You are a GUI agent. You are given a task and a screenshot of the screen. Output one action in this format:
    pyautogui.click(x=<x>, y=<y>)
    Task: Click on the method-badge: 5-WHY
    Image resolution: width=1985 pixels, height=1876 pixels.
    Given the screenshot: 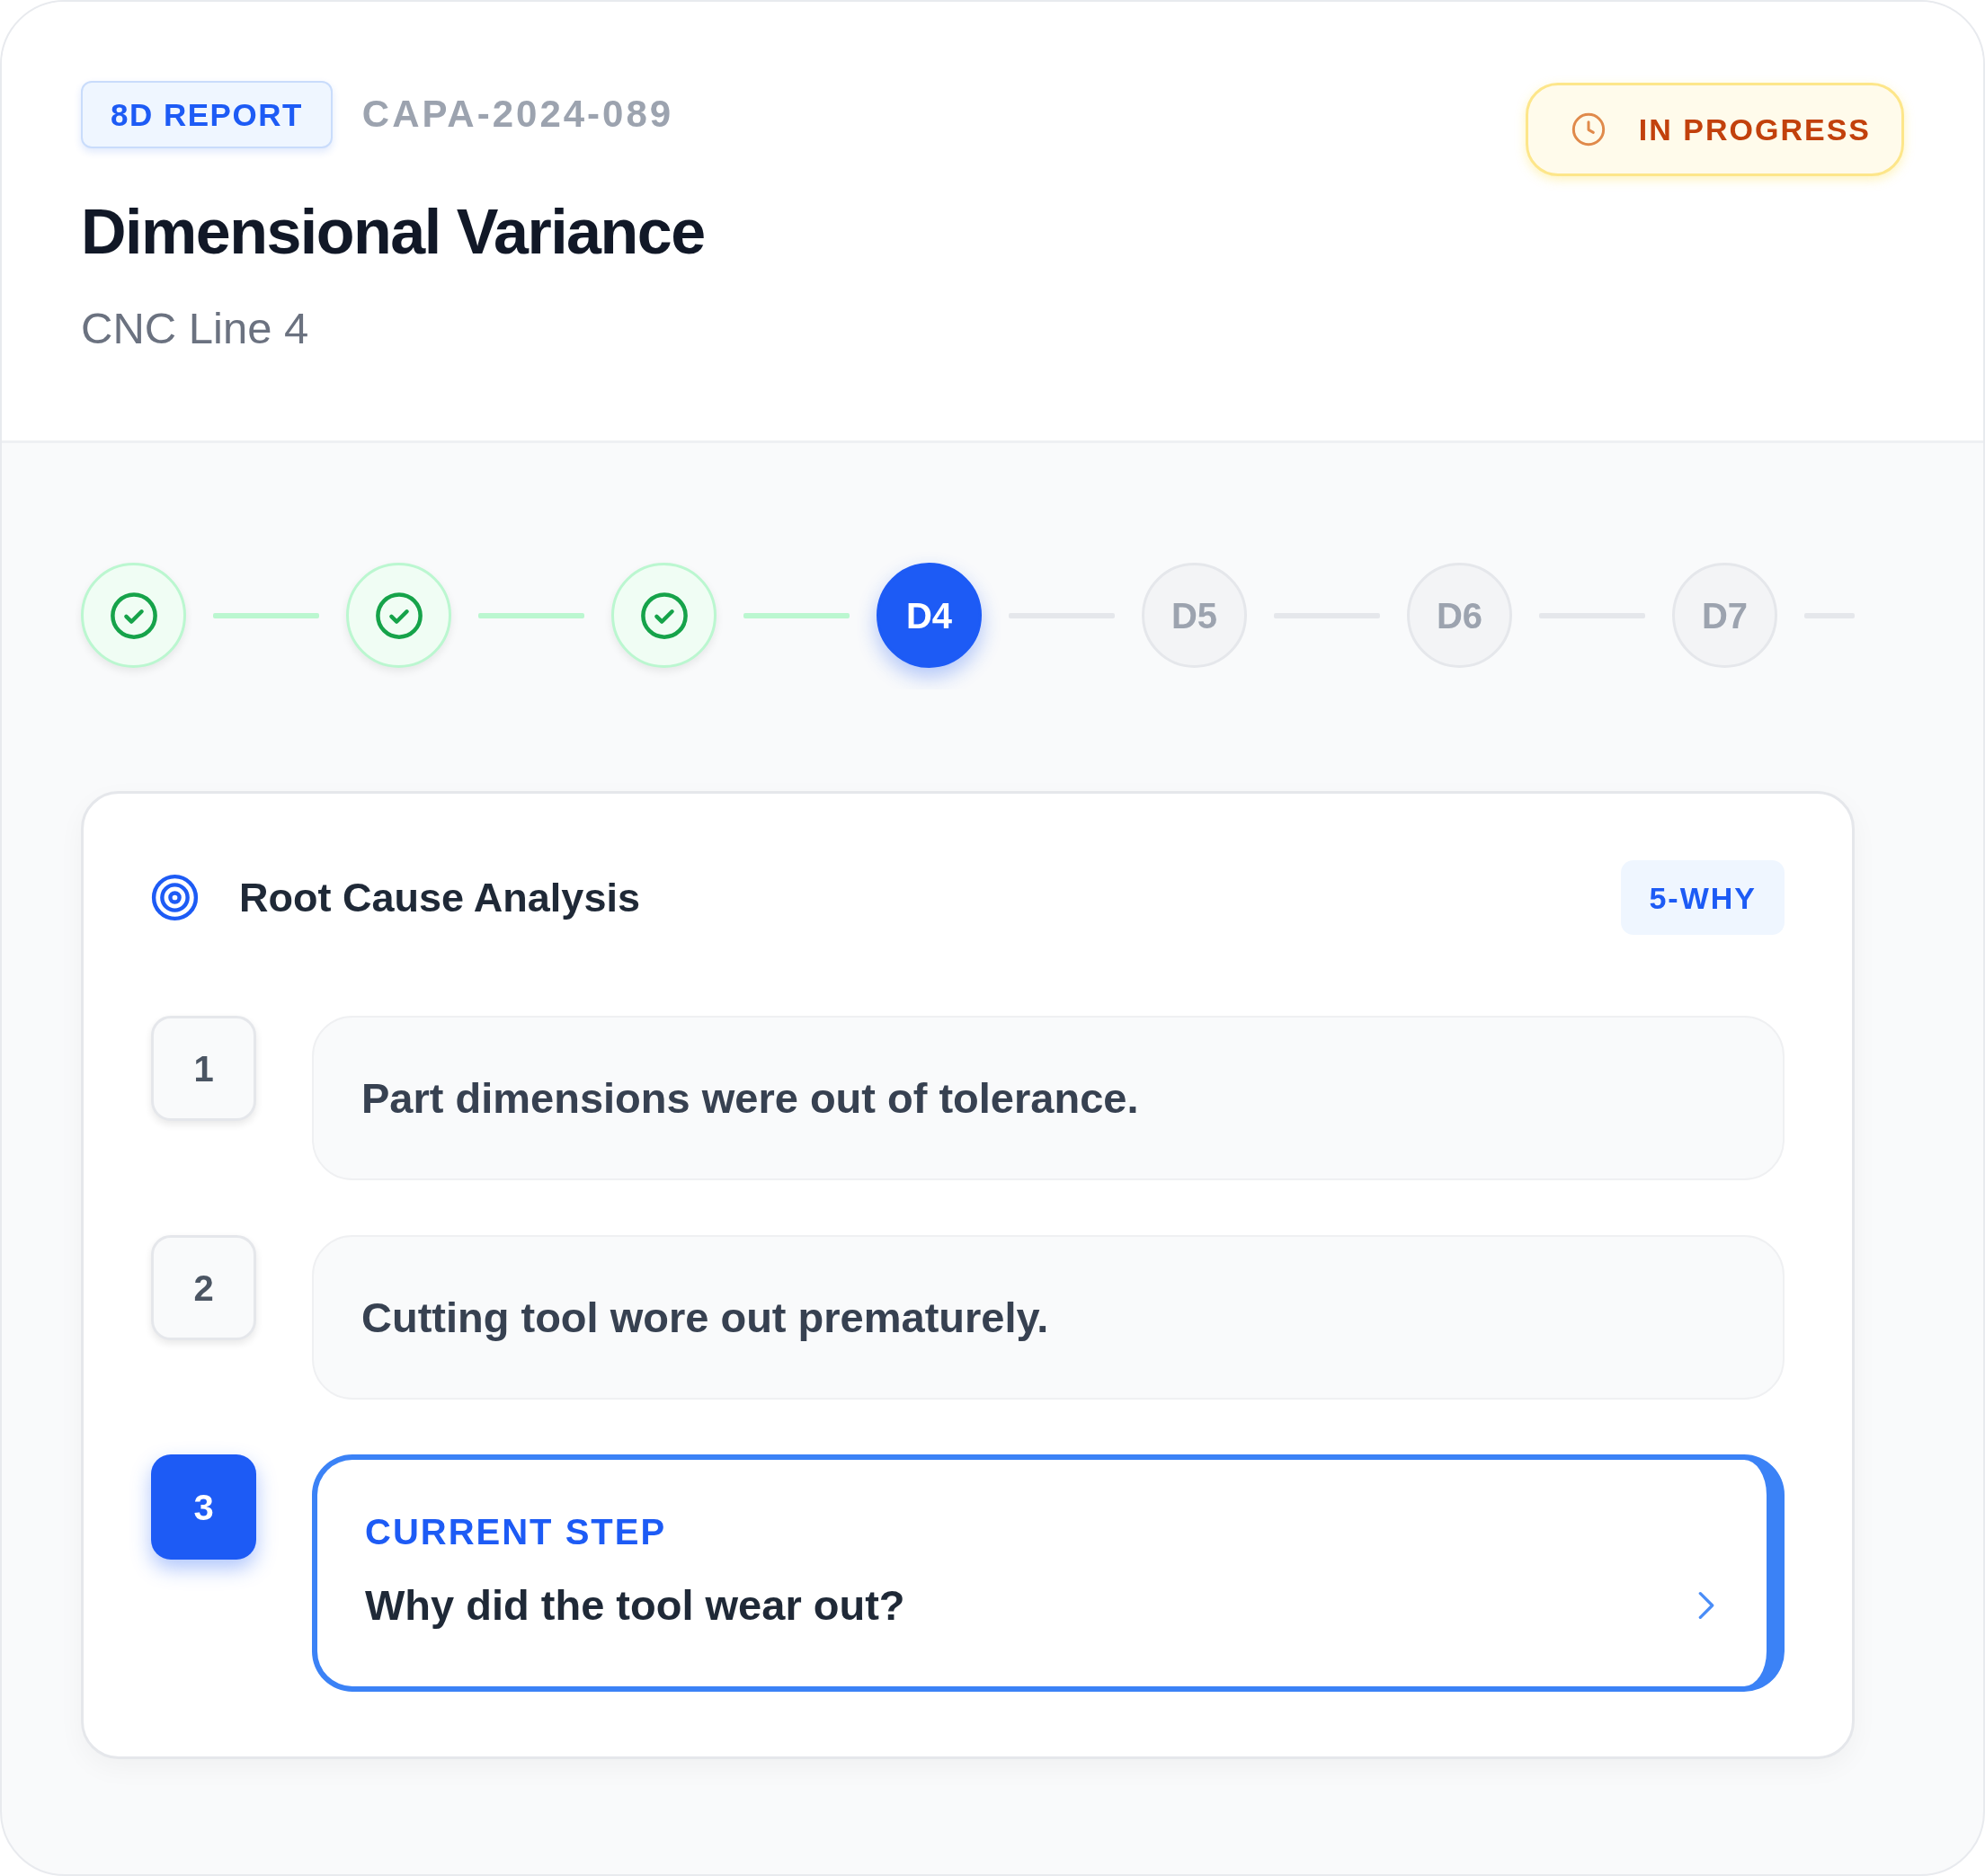 What is the action you would take?
    pyautogui.click(x=1703, y=897)
    